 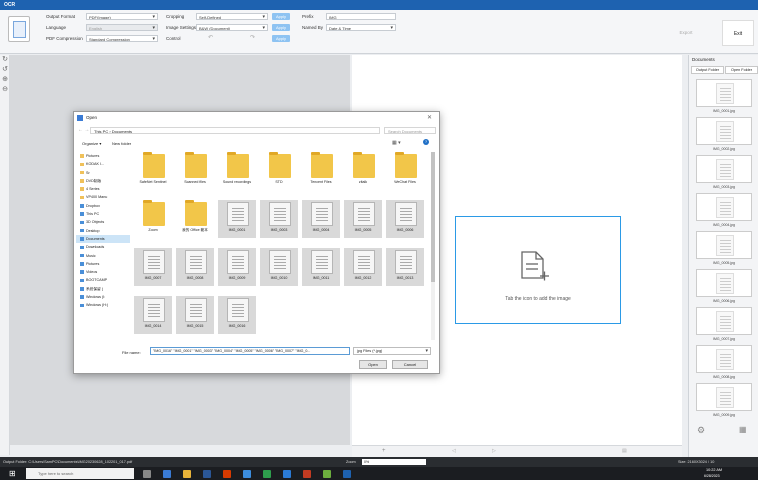 I want to click on image-file-item: IMG_0014, so click(x=153, y=315).